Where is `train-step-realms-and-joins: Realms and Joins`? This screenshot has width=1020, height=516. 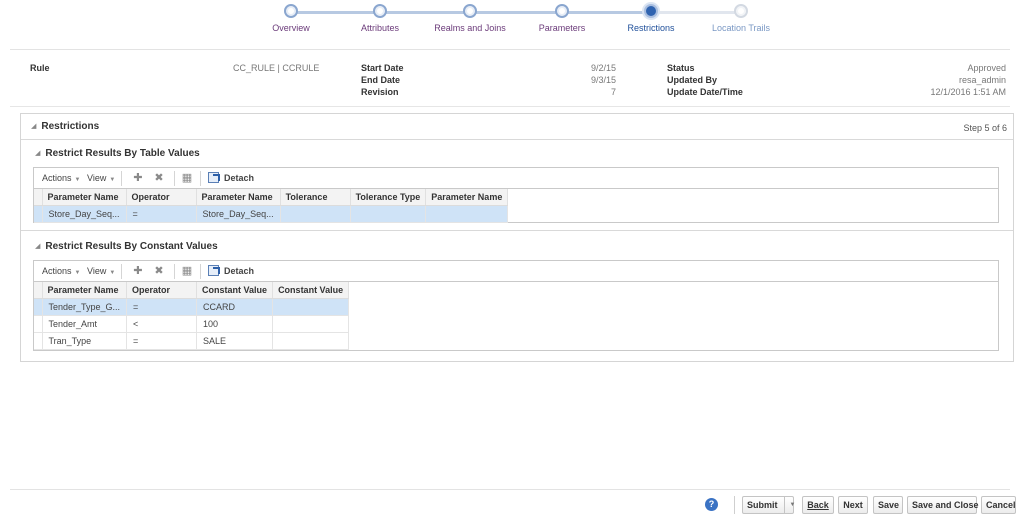
train-step-realms-and-joins: Realms and Joins is located at coordinates (470, 18).